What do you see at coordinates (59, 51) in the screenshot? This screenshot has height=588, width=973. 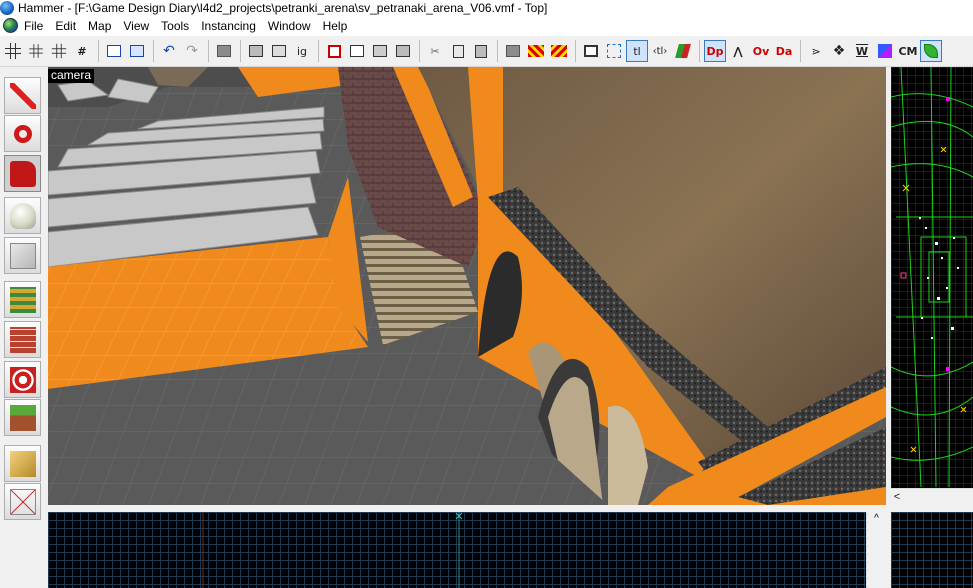 I see `grid-larger-icon` at bounding box center [59, 51].